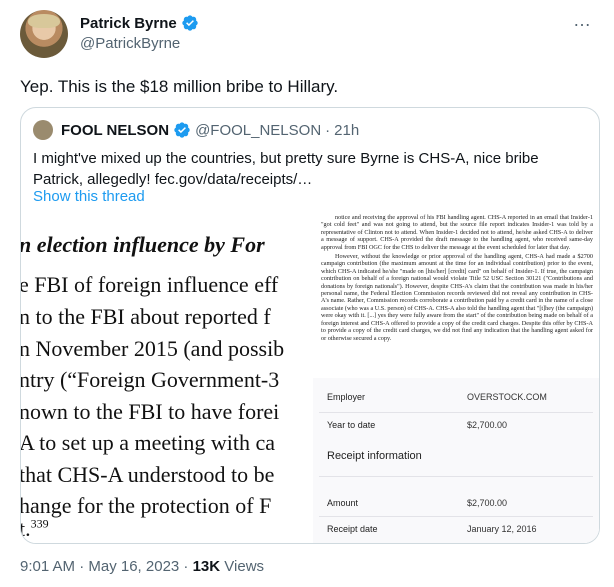  What do you see at coordinates (148, 474) in the screenshot?
I see `document-line: that CHS-A understood to be` at bounding box center [148, 474].